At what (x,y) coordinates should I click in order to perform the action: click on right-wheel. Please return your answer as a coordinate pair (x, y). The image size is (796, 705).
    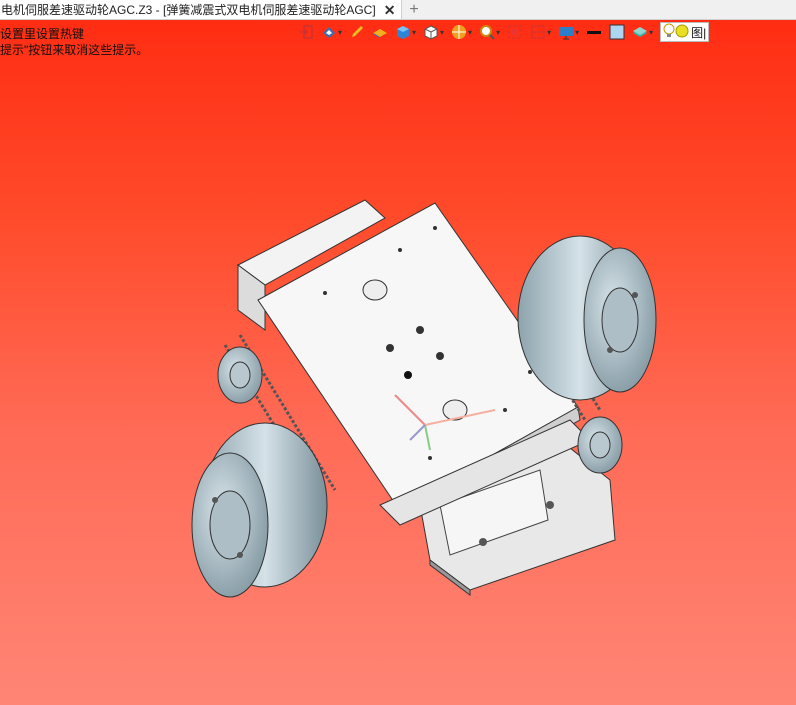
    Looking at the image, I should click on (587, 318).